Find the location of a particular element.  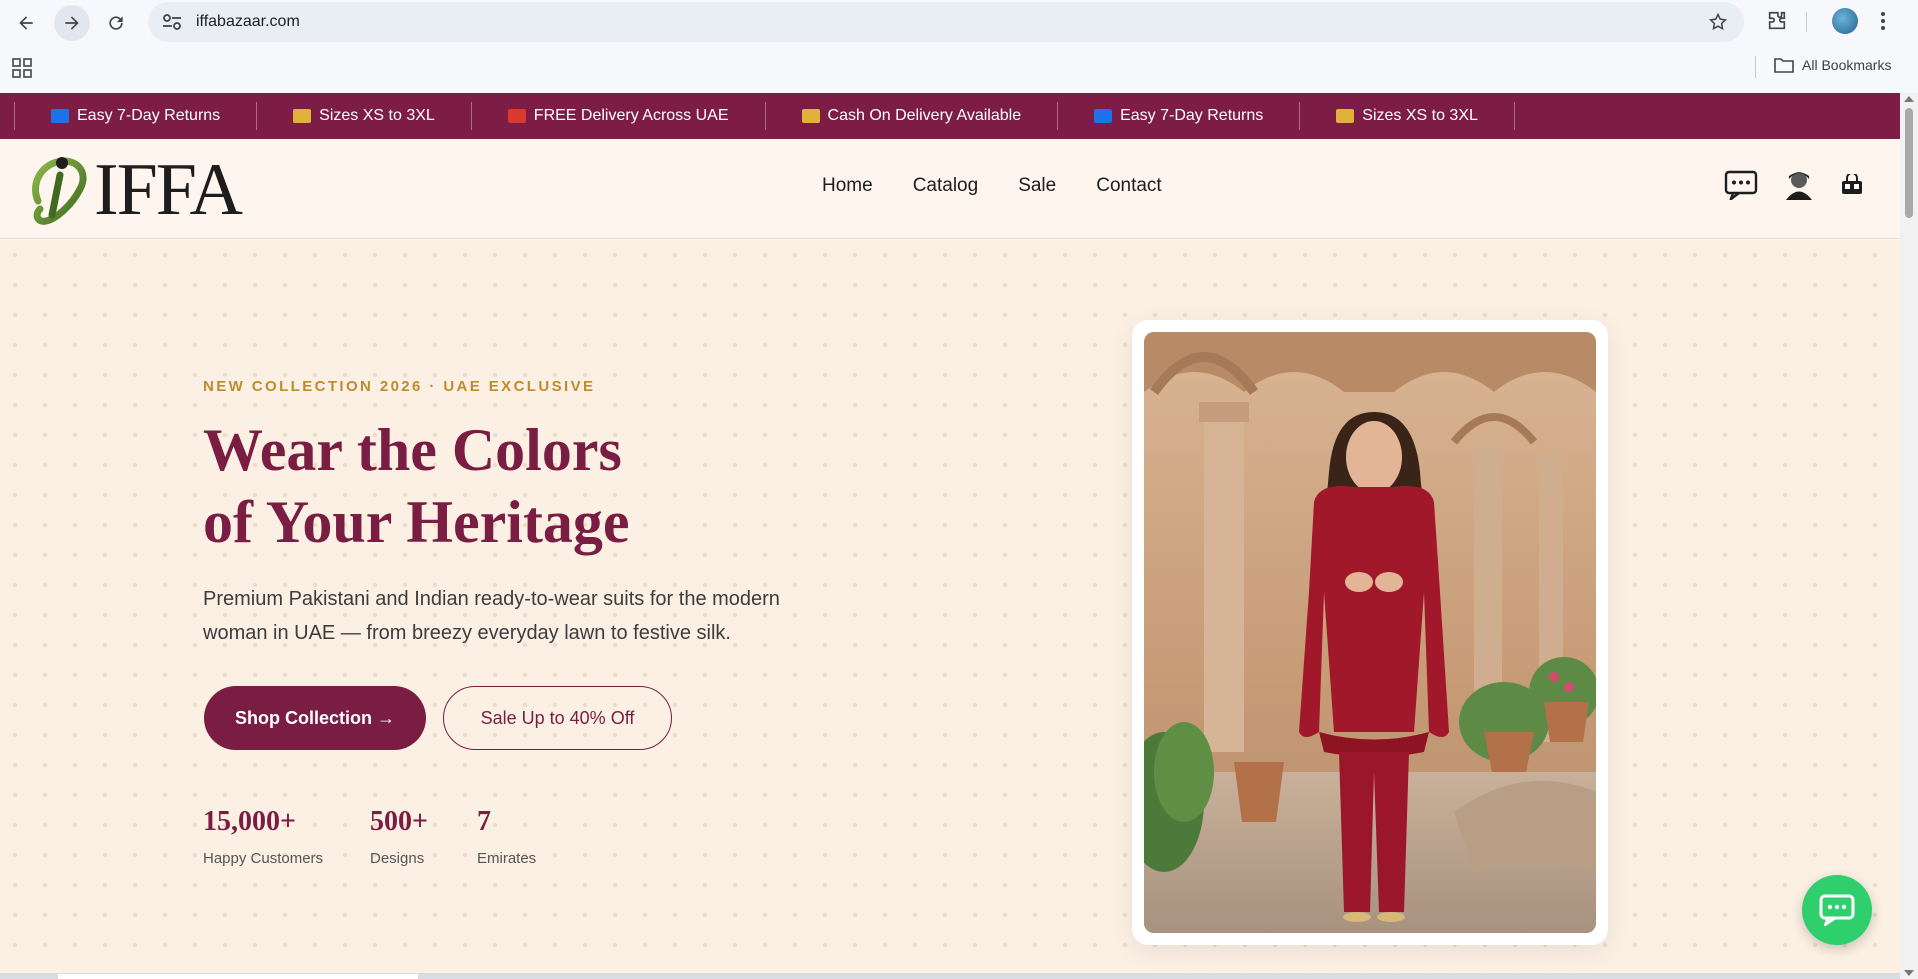

stat-label: Happy Customers is located at coordinates (263, 858).